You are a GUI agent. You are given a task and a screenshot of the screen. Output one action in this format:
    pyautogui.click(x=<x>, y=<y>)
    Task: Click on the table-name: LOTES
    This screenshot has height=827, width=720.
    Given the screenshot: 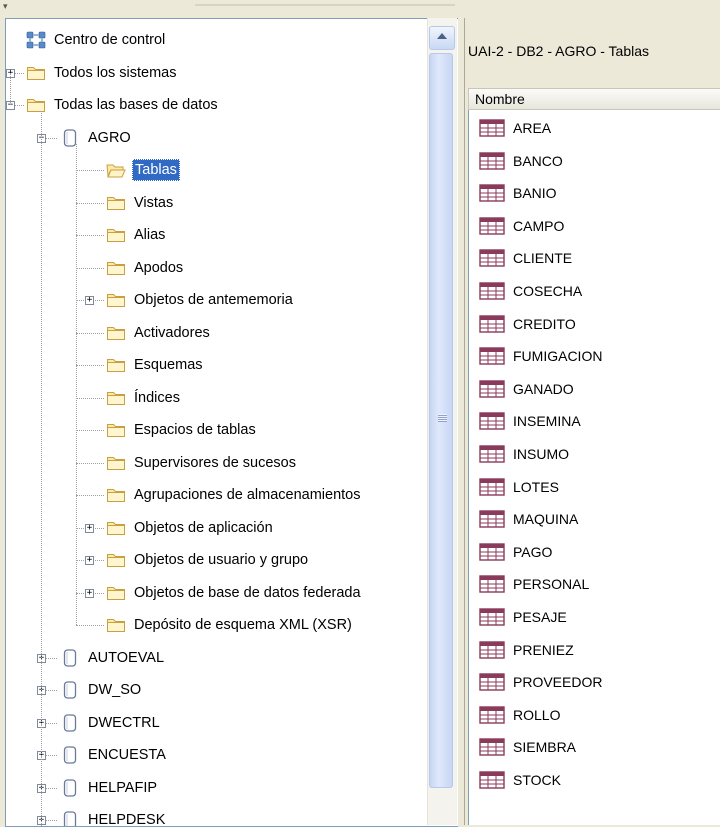 What is the action you would take?
    pyautogui.click(x=536, y=486)
    